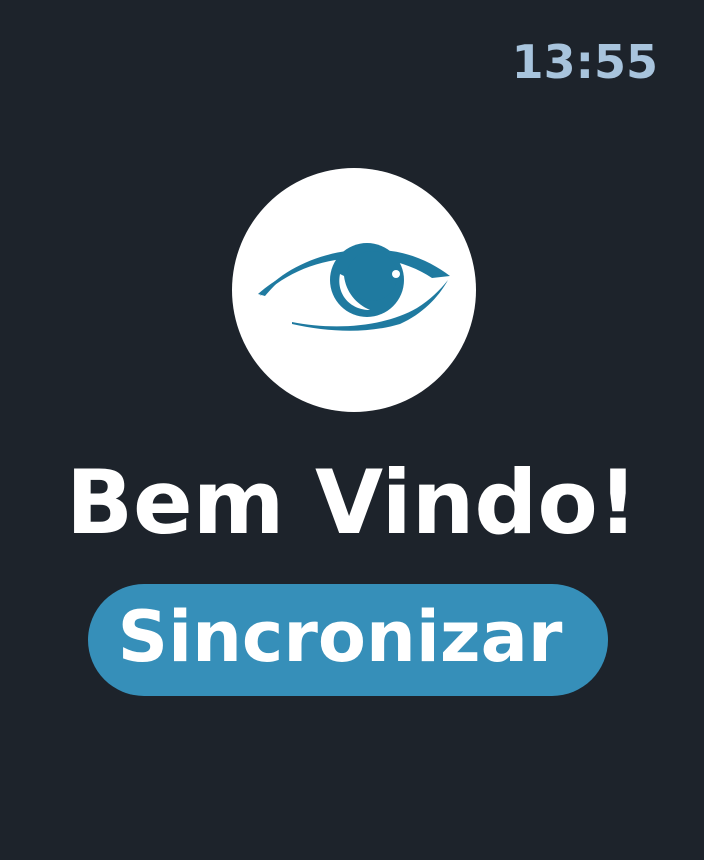 The width and height of the screenshot is (704, 860). What do you see at coordinates (354, 287) in the screenshot?
I see `eye-icon` at bounding box center [354, 287].